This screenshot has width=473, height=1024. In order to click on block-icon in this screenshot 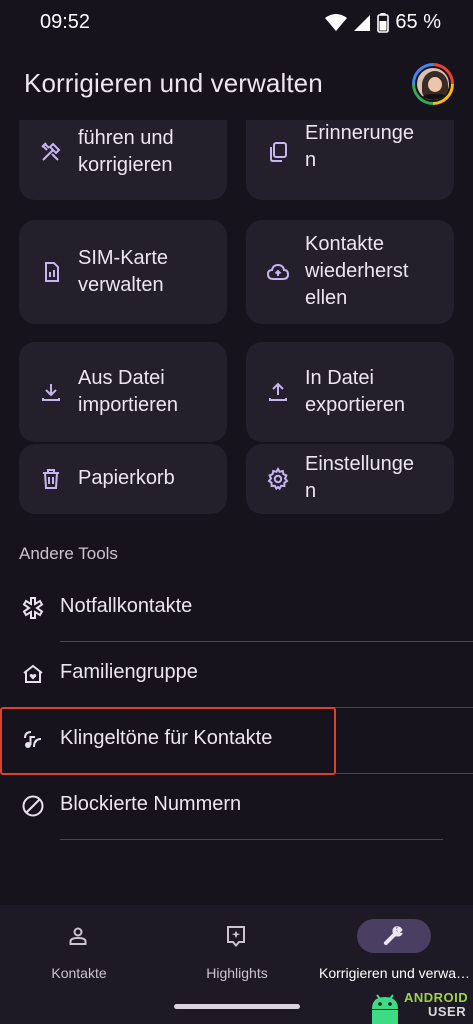, I will do `click(33, 806)`.